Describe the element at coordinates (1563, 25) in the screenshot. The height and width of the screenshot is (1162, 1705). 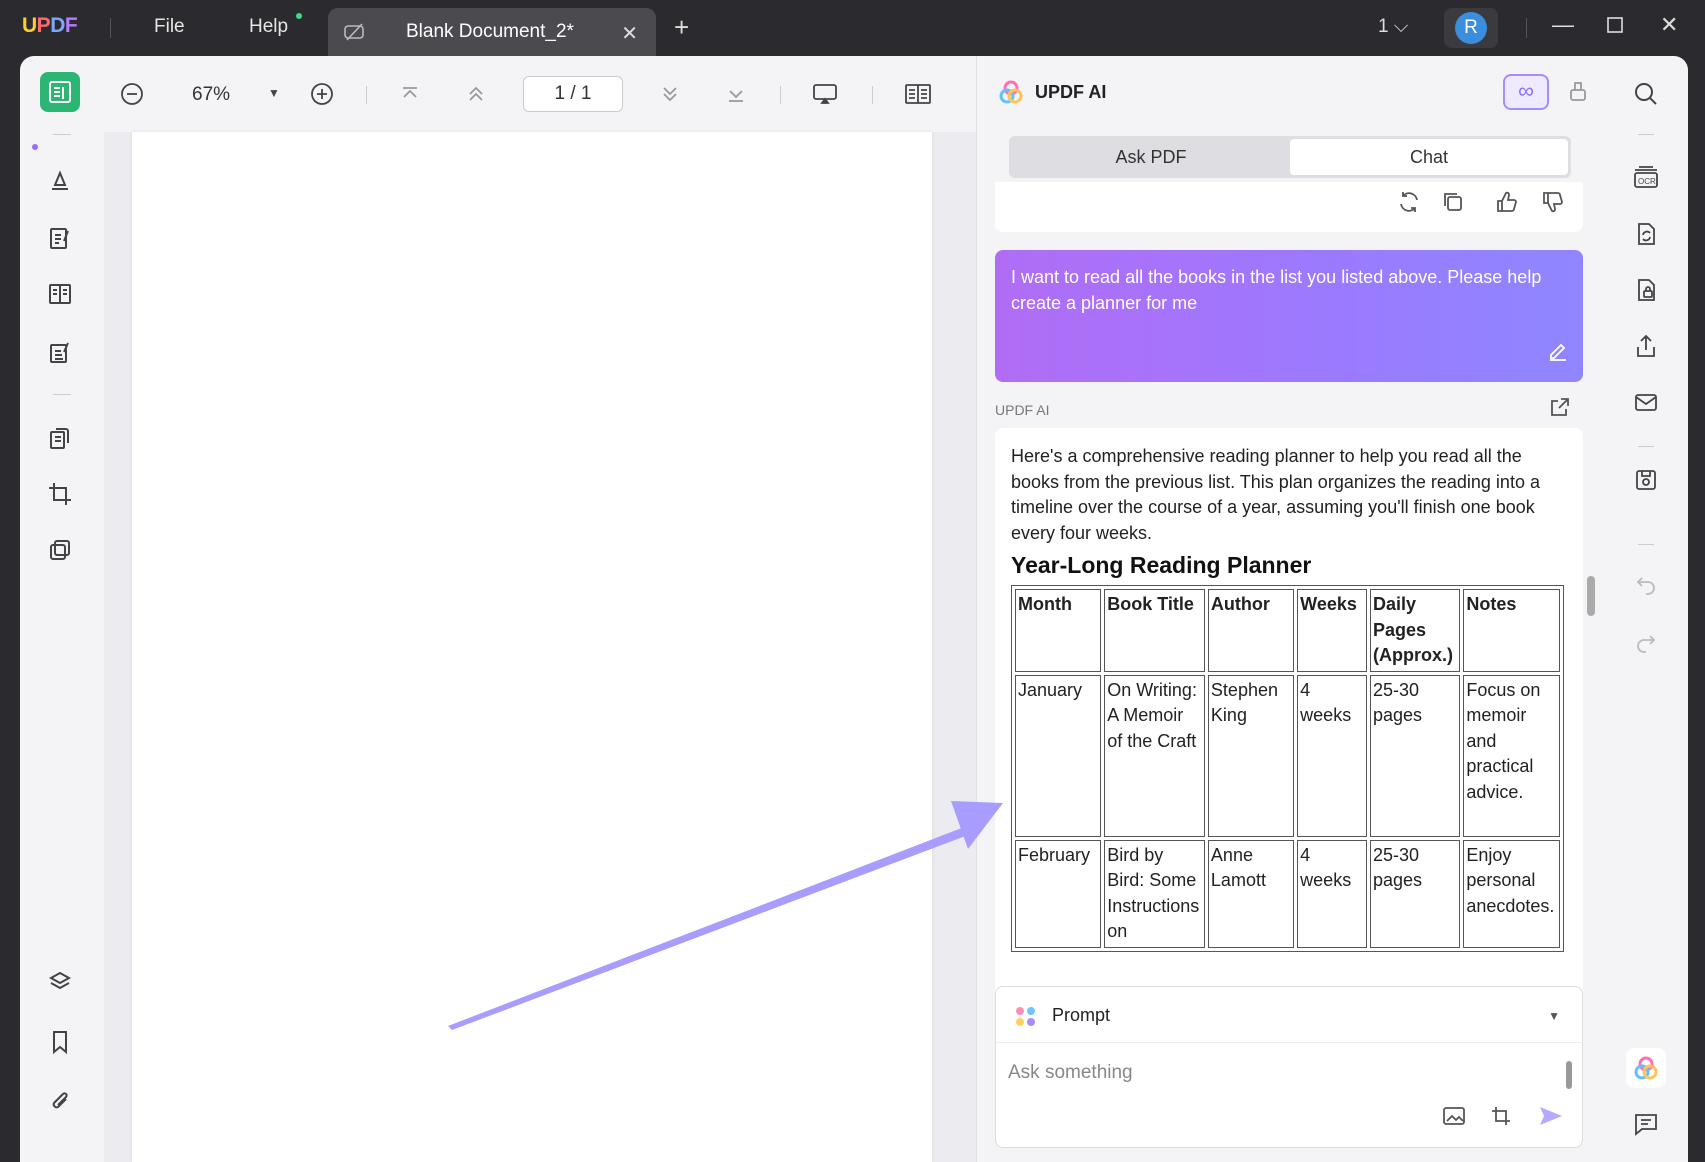
I see `minimize-icon: —` at that location.